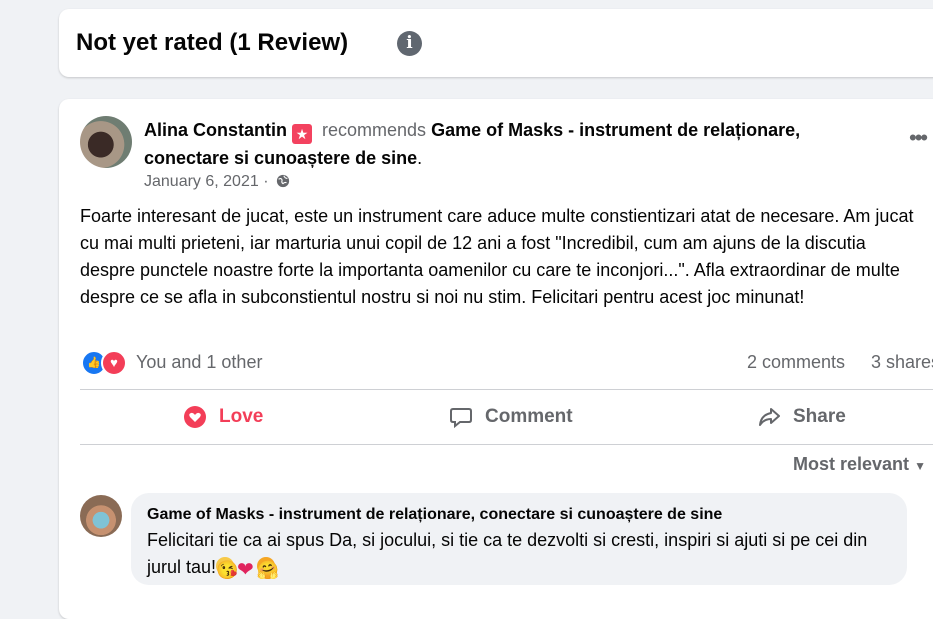 The width and height of the screenshot is (933, 619). What do you see at coordinates (902, 362) in the screenshot?
I see `shares-count: 3 shares` at bounding box center [902, 362].